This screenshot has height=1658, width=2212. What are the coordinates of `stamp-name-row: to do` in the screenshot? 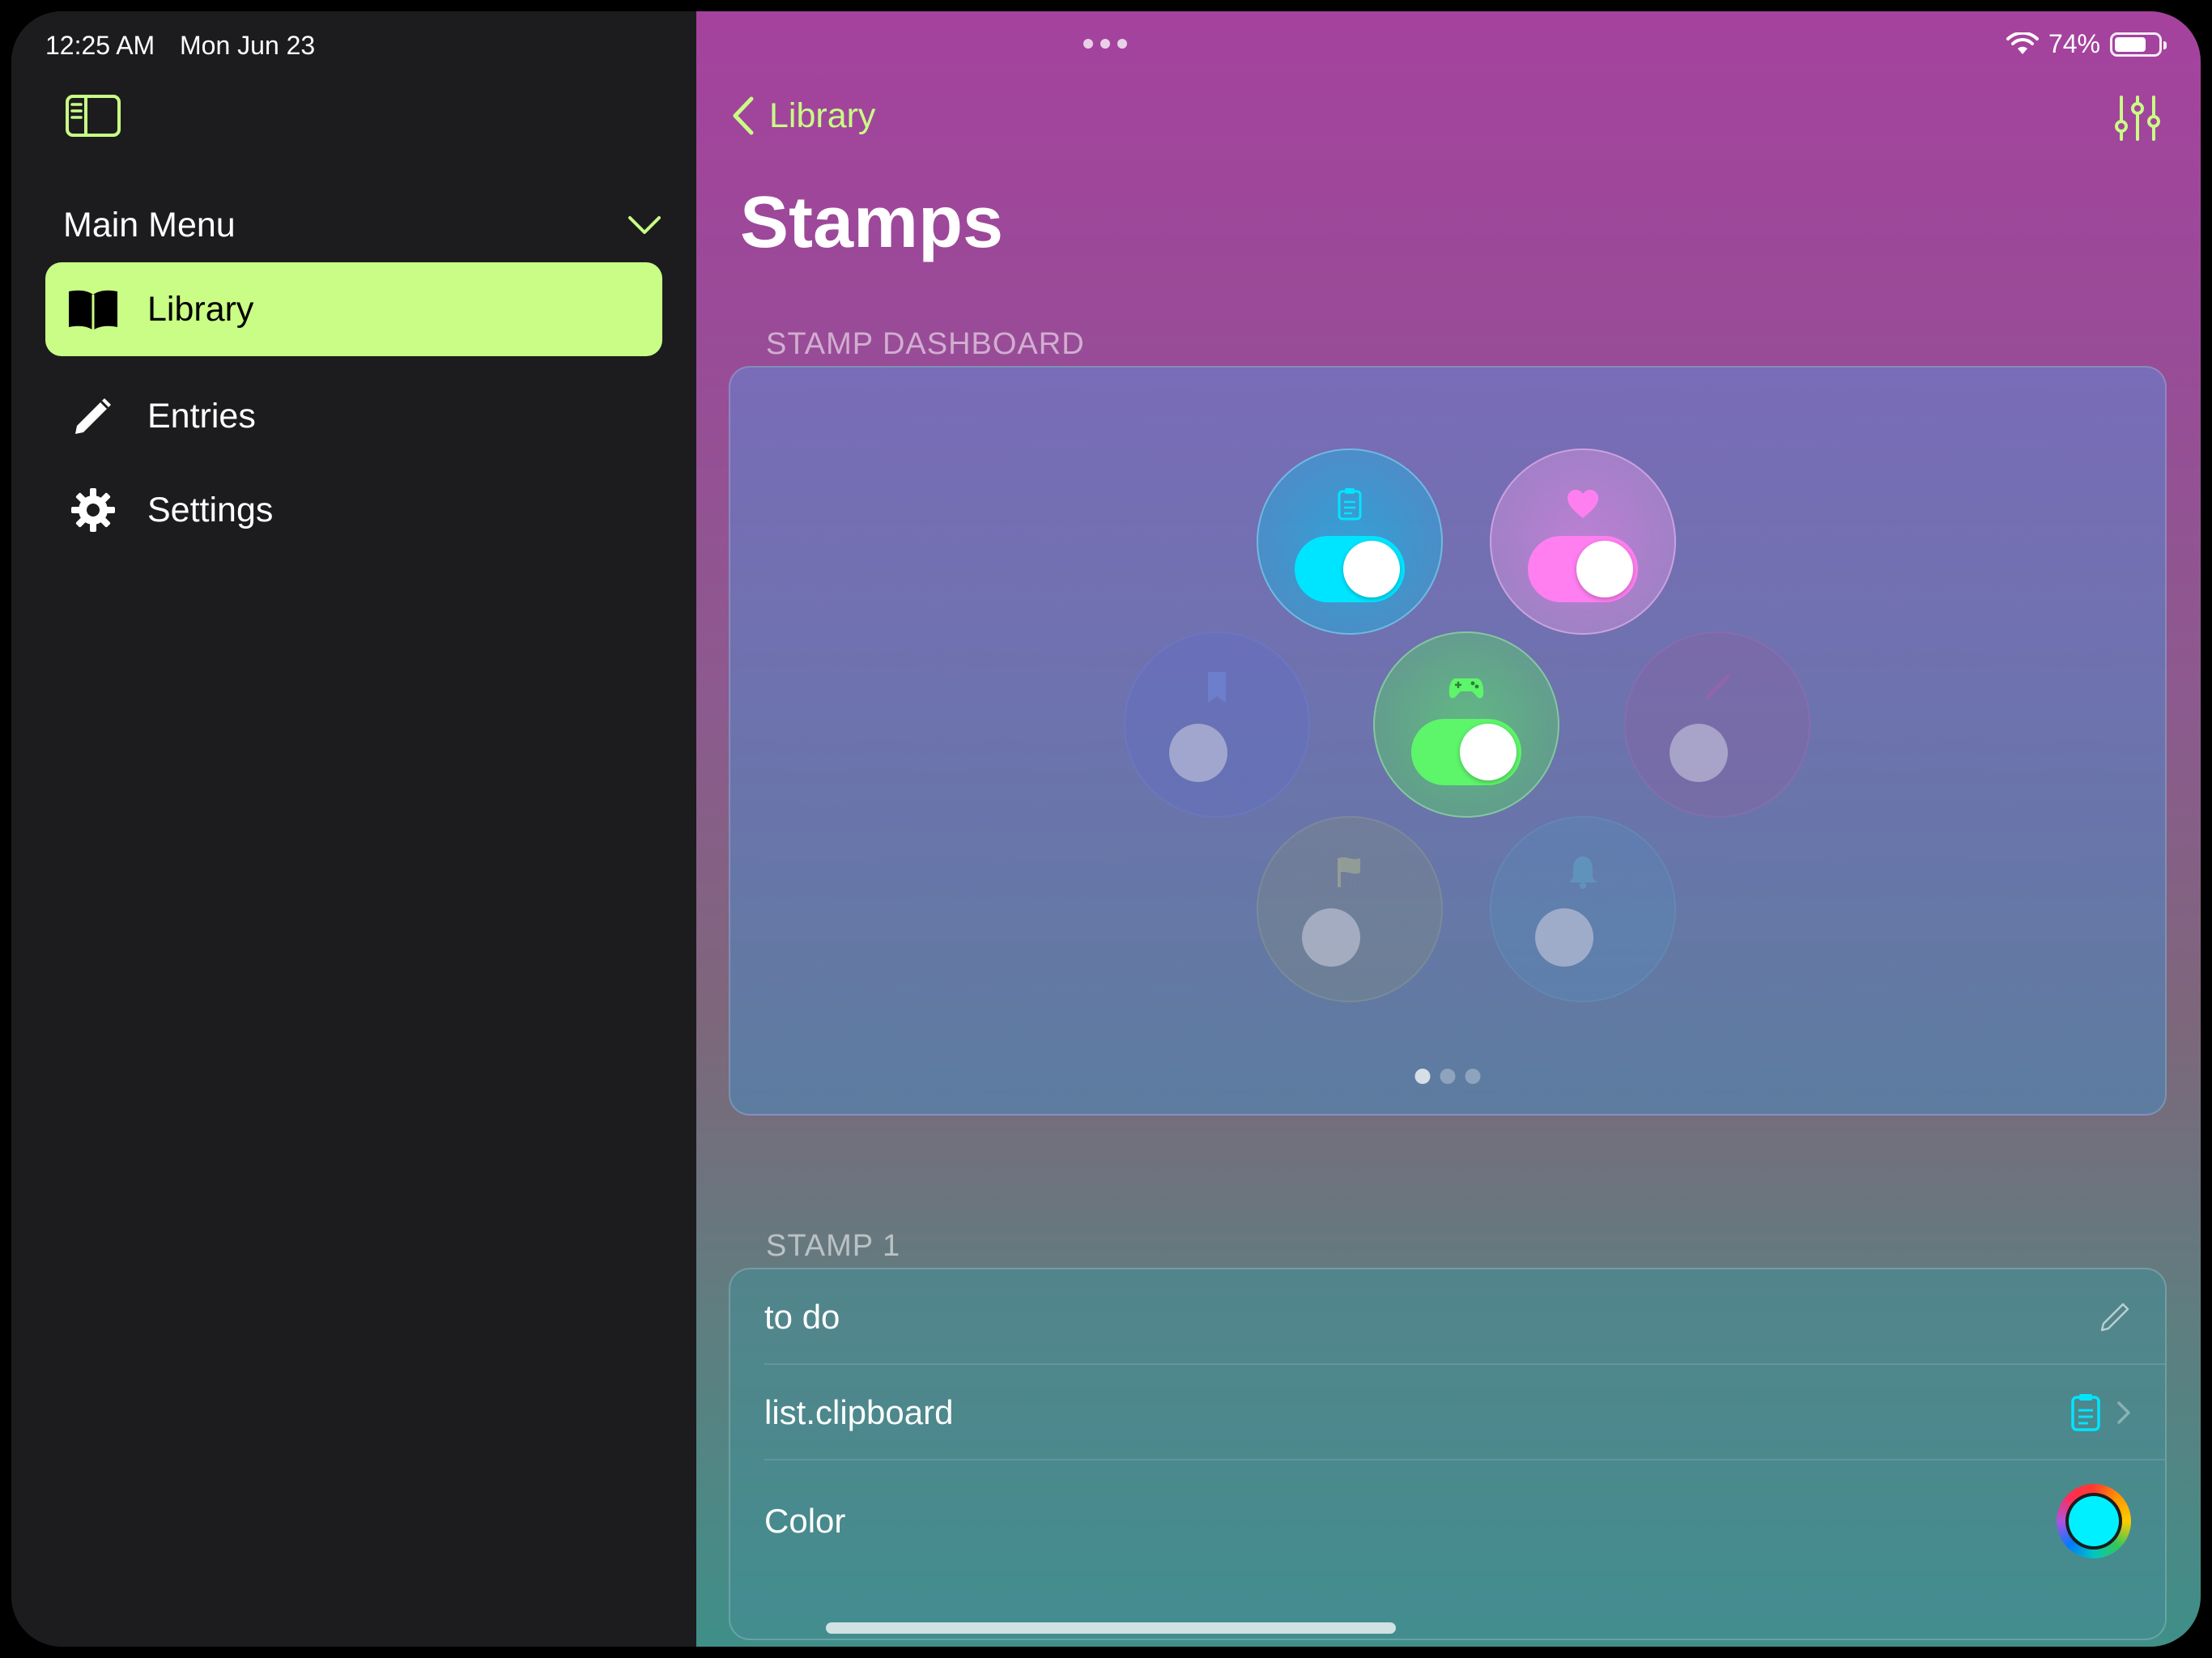 It's located at (1448, 1317).